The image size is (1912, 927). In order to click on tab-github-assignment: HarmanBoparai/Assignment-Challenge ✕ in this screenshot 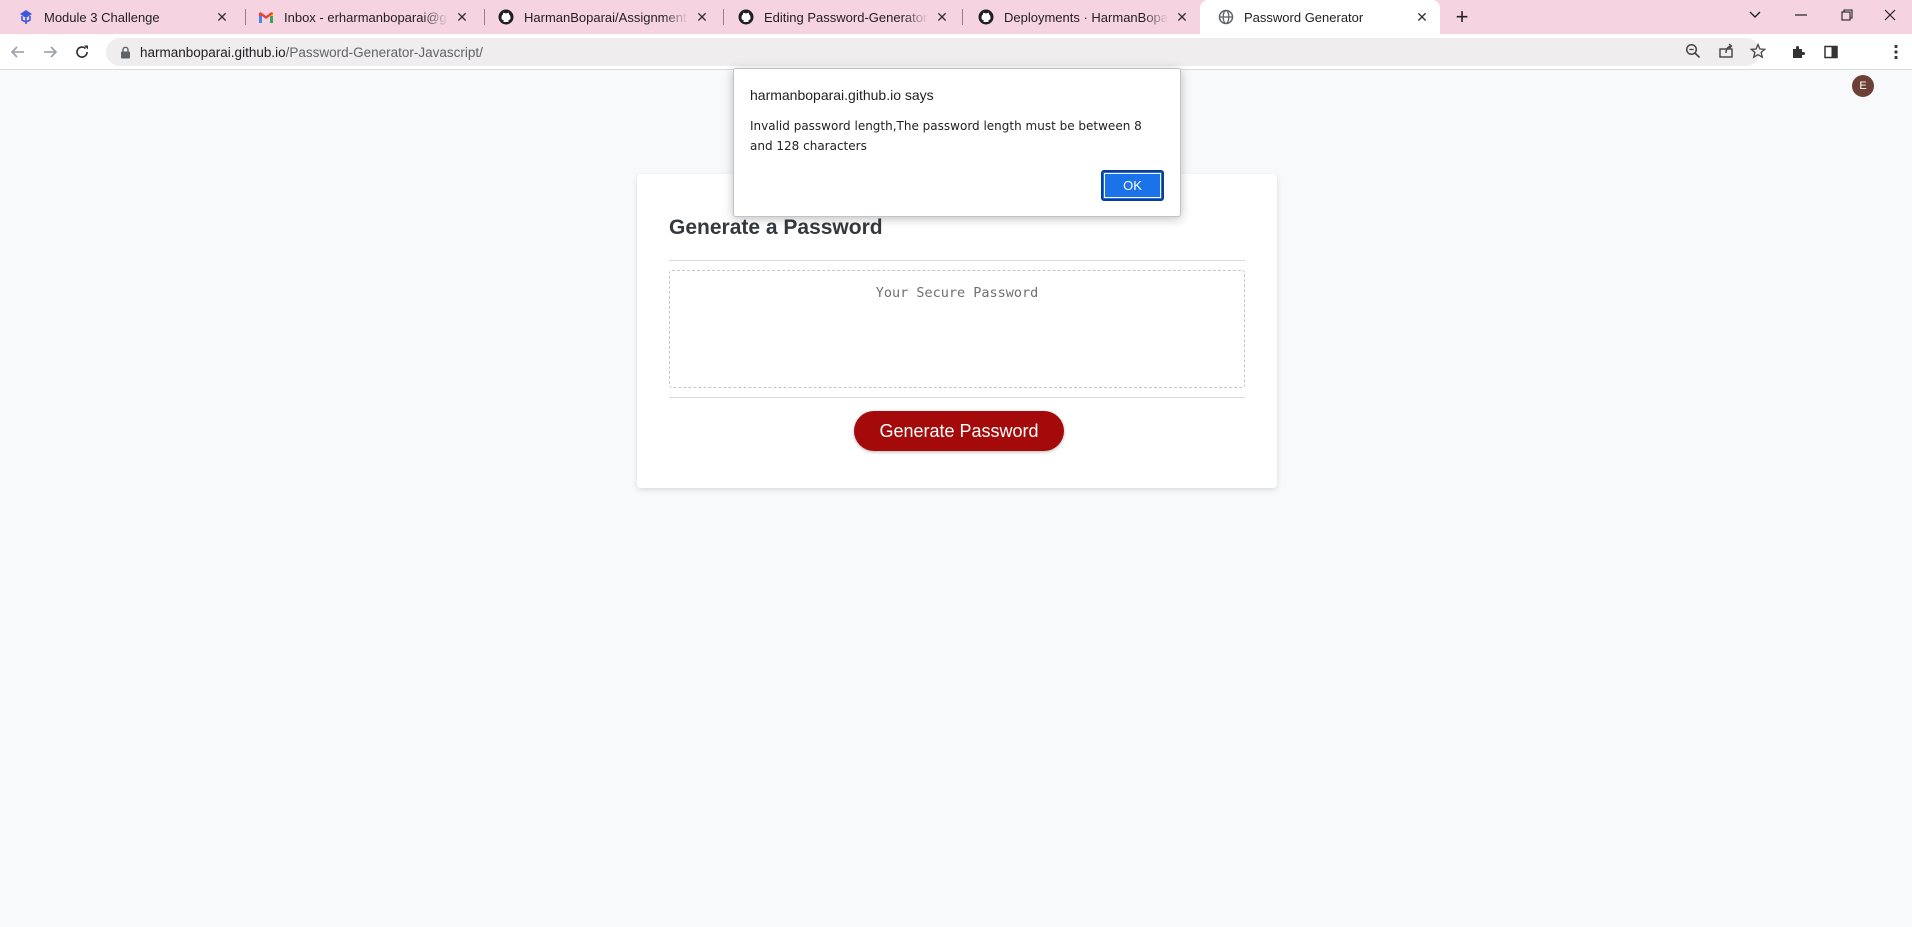, I will do `click(600, 17)`.